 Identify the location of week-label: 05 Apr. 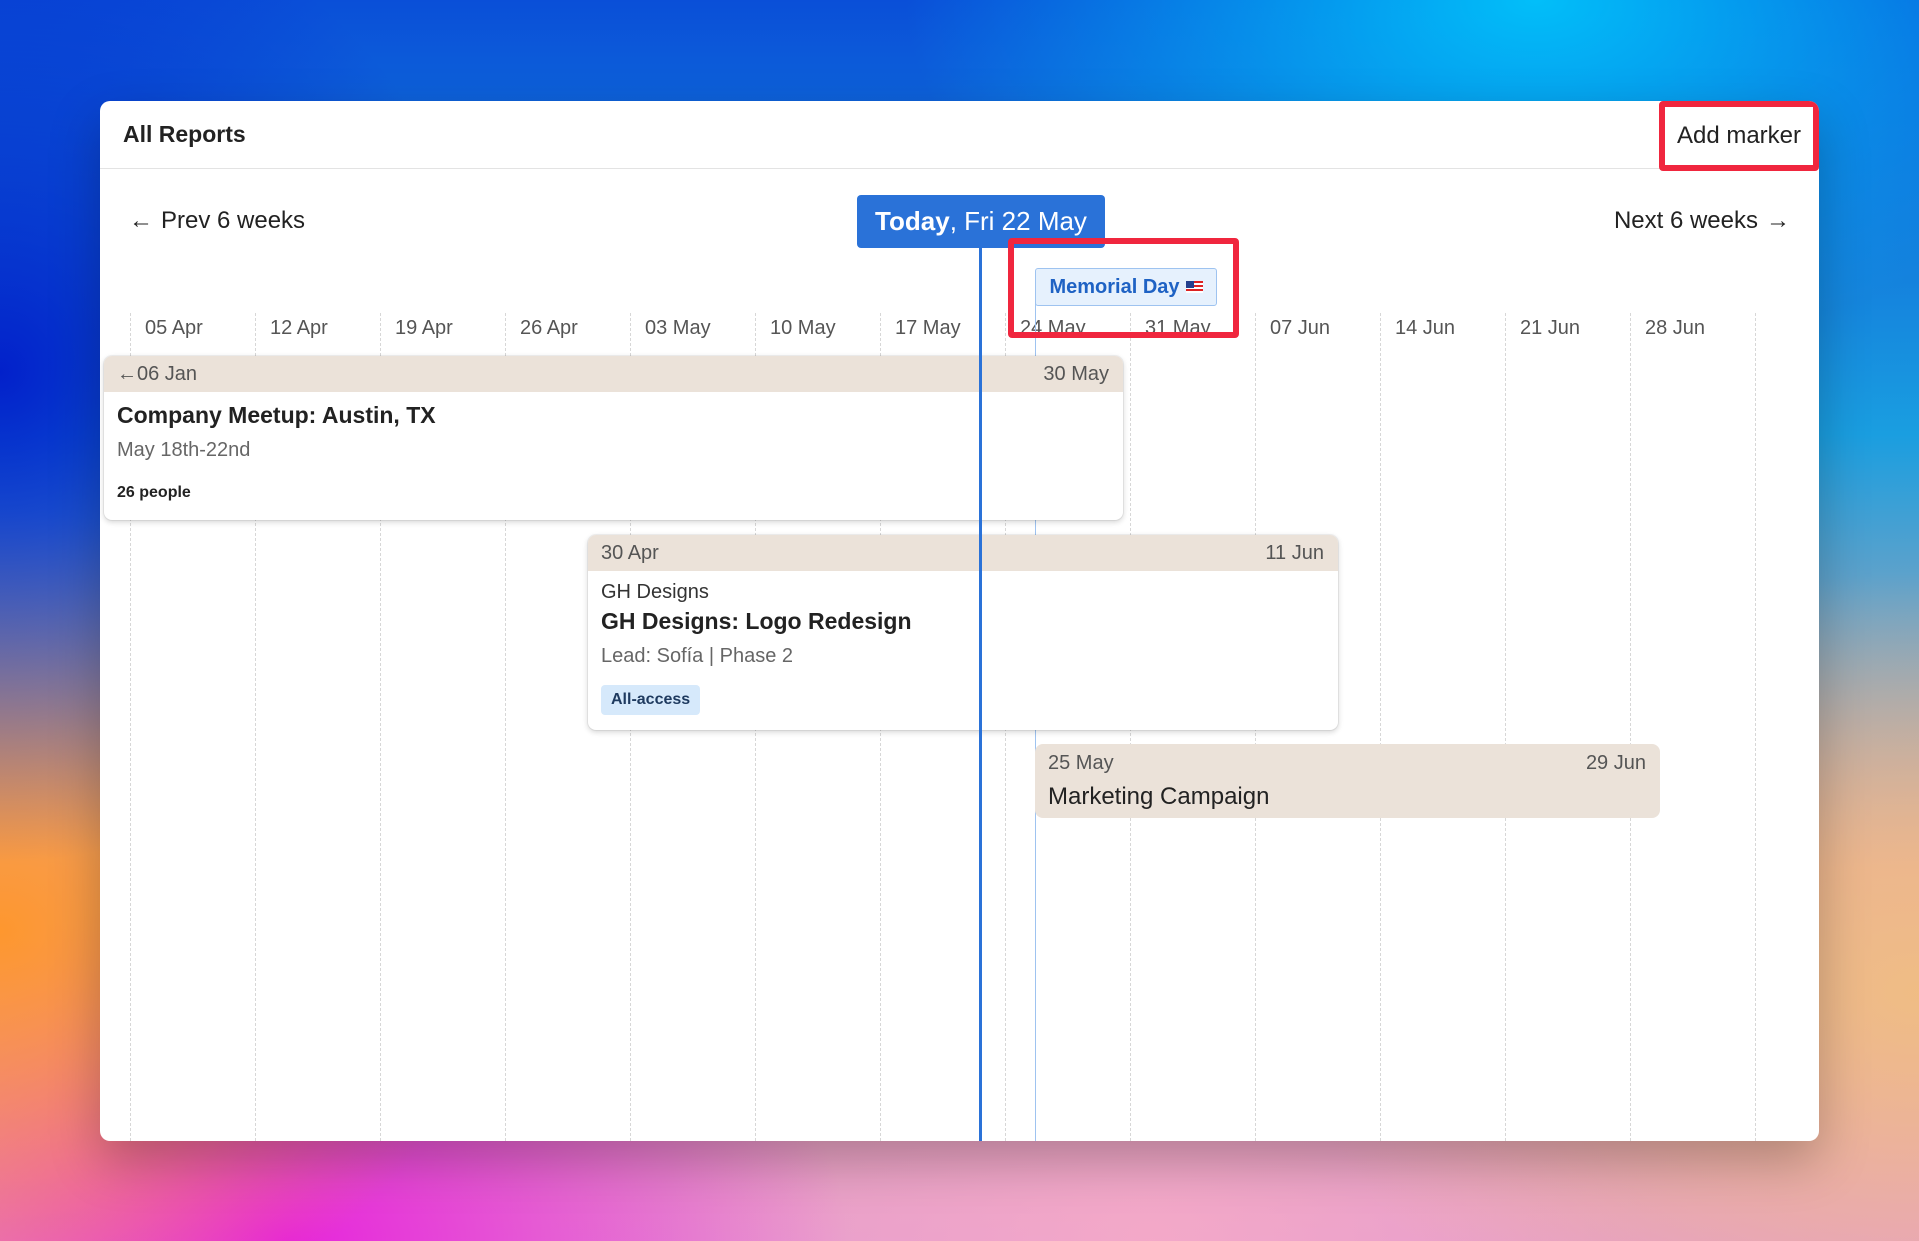
(174, 328).